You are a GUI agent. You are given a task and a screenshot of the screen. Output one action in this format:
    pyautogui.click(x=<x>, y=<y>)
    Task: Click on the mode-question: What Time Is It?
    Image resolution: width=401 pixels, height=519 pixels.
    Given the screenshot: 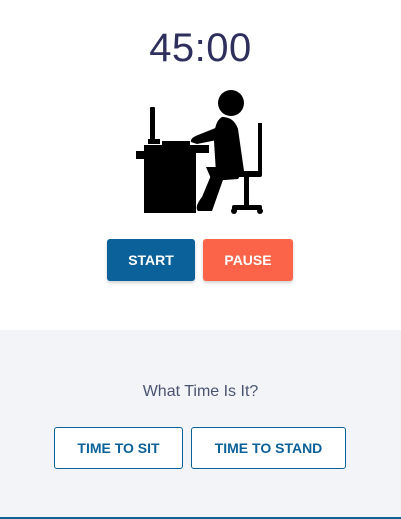 What is the action you would take?
    pyautogui.click(x=200, y=391)
    